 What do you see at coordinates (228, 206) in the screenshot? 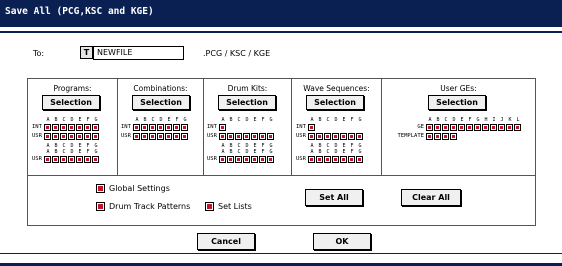
I see `set-lists-option: Set Lists` at bounding box center [228, 206].